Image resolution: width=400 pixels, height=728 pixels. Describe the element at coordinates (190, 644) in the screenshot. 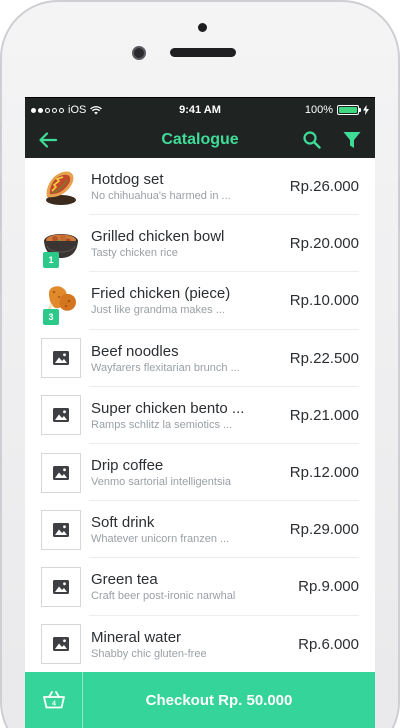

I see `item-info: Mineral water Shabby chic gluten-free` at that location.